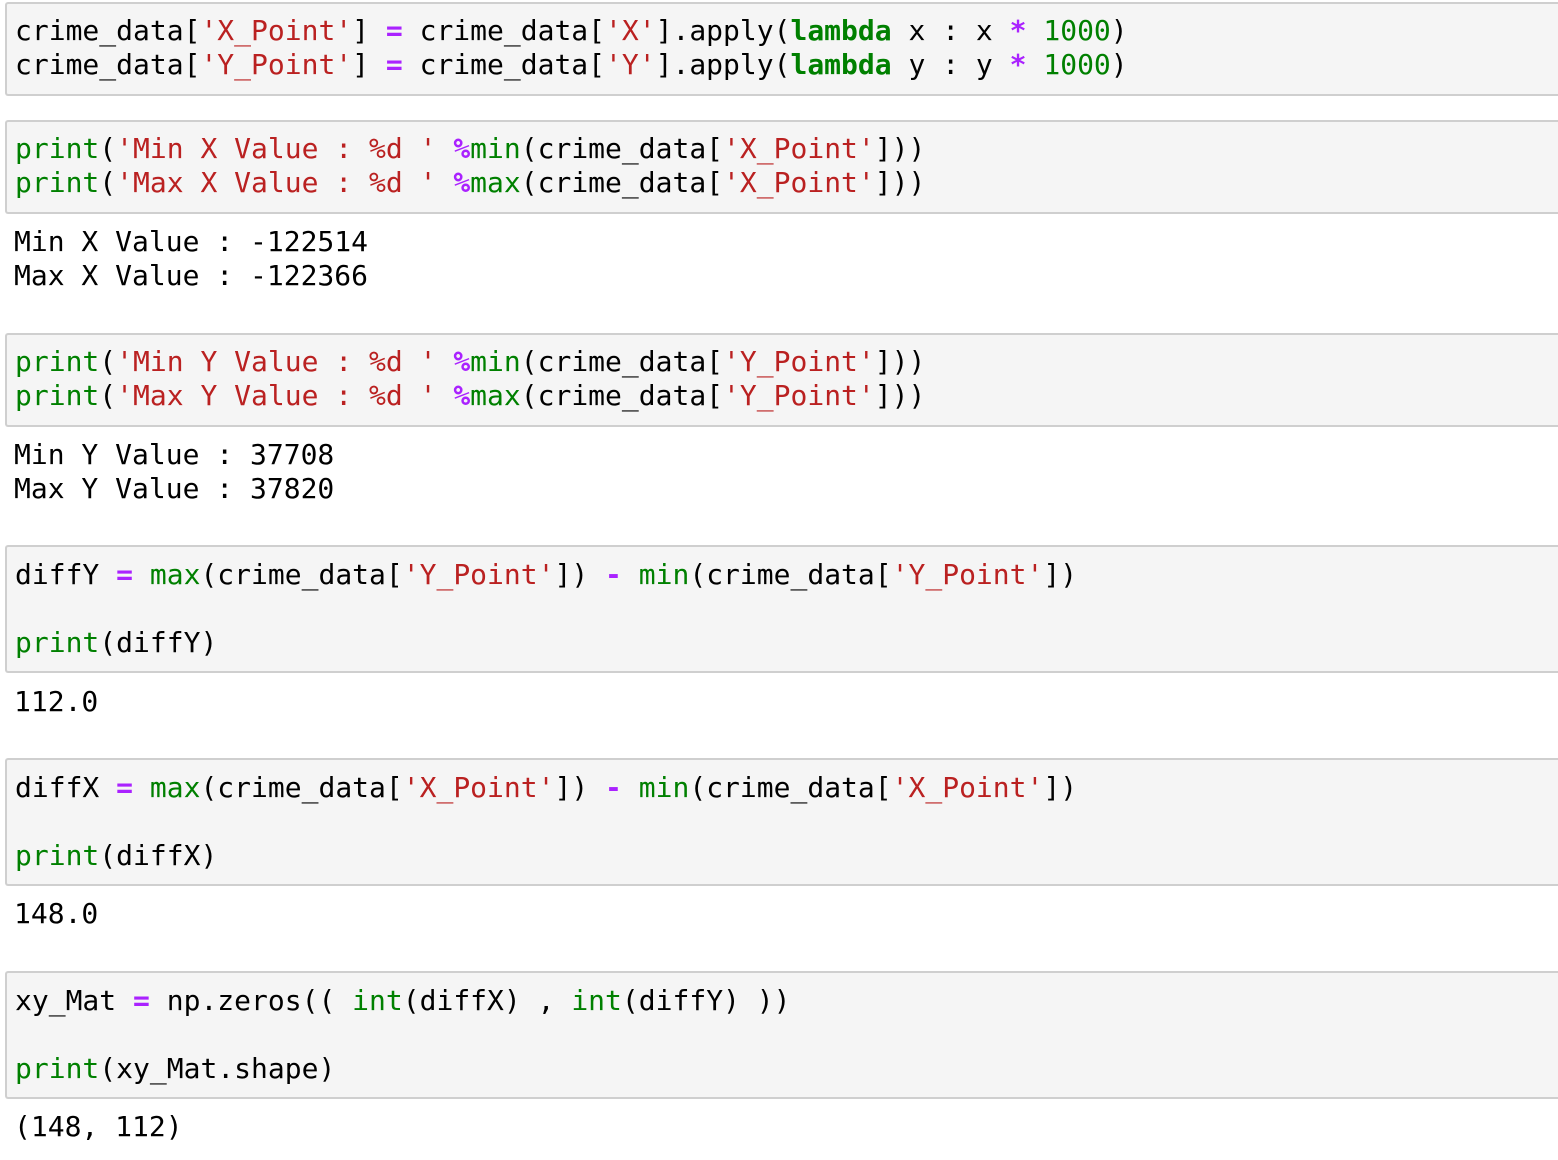  I want to click on string-literal: 'Max X Value : %d ', so click(276, 182).